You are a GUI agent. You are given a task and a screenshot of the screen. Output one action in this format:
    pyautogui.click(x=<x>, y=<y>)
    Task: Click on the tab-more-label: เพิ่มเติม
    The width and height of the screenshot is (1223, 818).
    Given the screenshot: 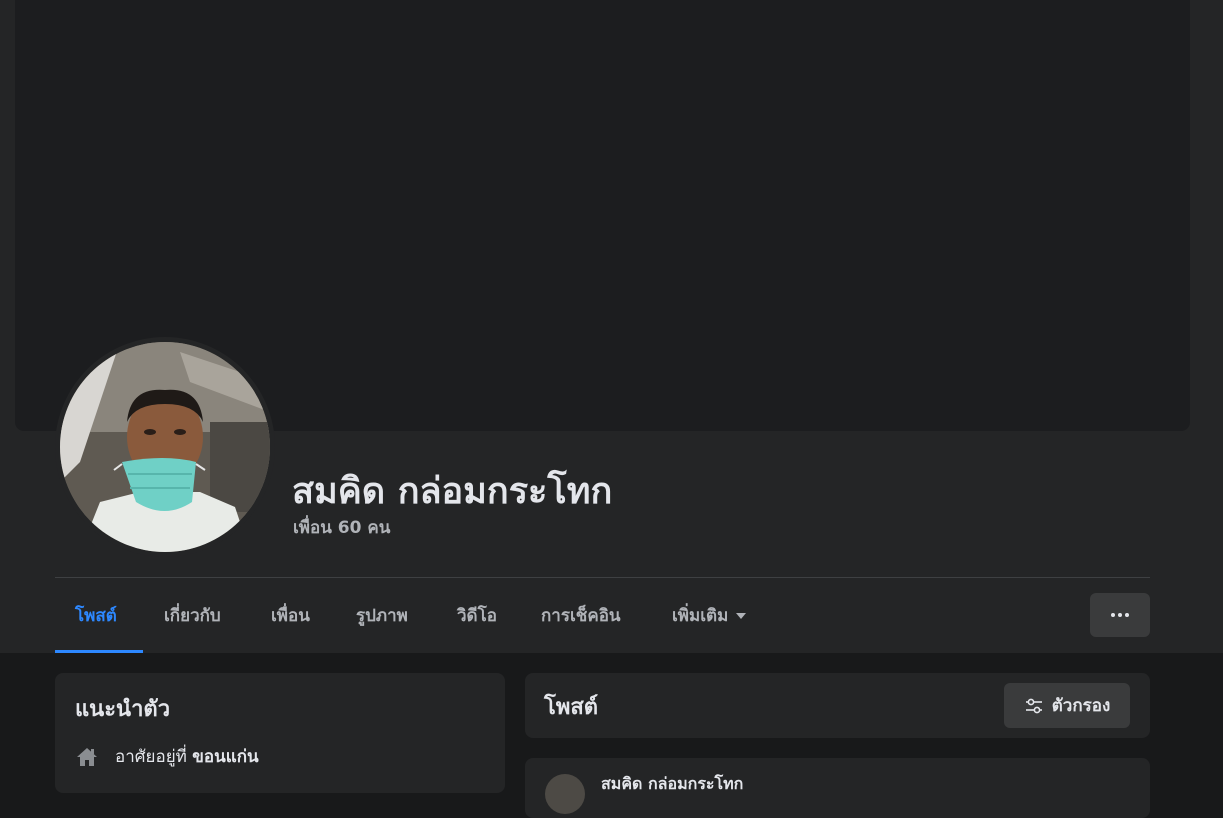 What is the action you would take?
    pyautogui.click(x=700, y=616)
    